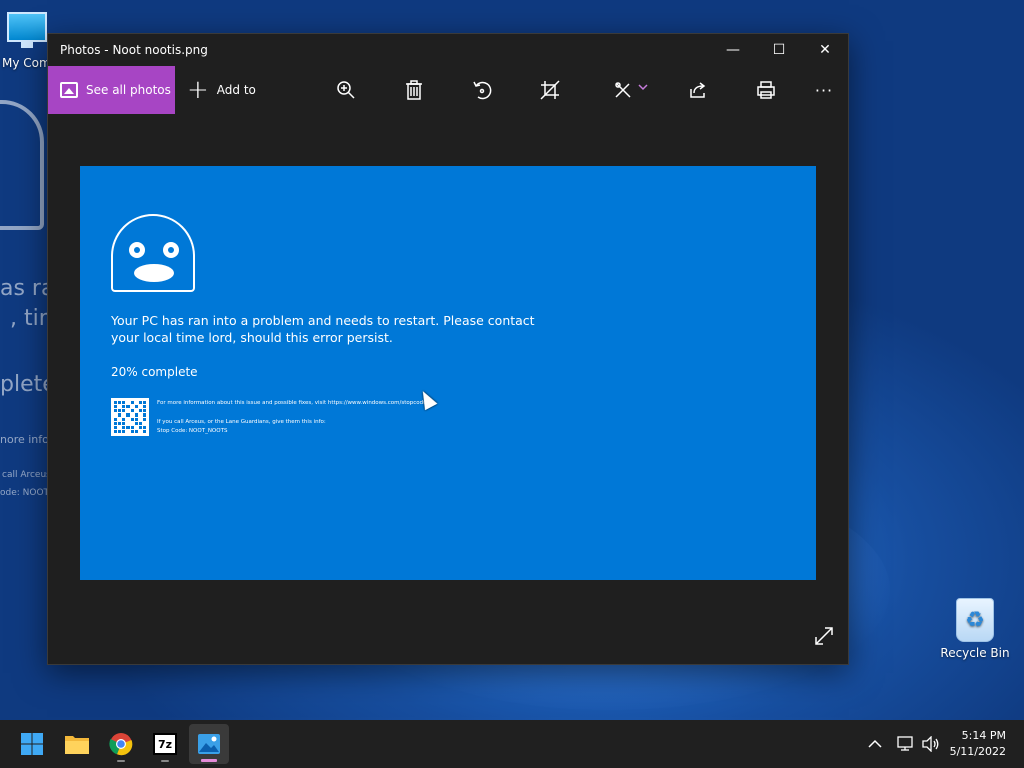  I want to click on window-title: Photos - Noot nootis.png, so click(134, 50).